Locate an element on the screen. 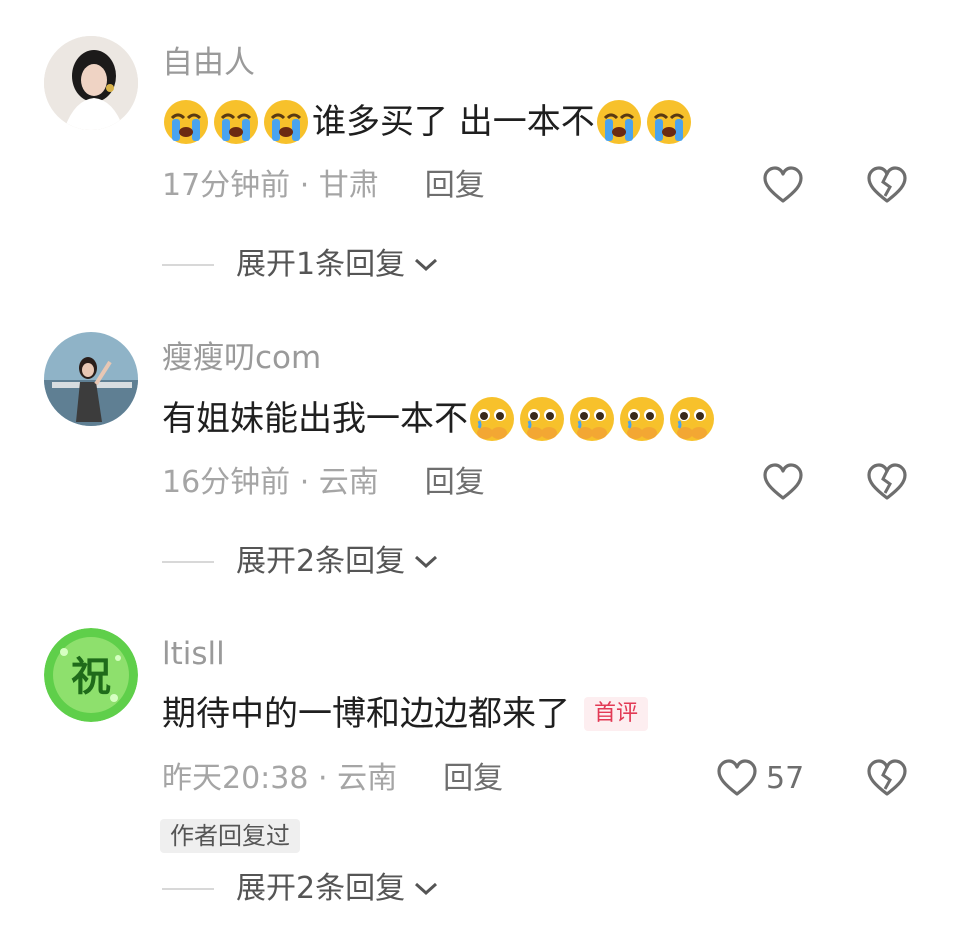 This screenshot has height=926, width=960. first-comment-badge: 首评 is located at coordinates (616, 714).